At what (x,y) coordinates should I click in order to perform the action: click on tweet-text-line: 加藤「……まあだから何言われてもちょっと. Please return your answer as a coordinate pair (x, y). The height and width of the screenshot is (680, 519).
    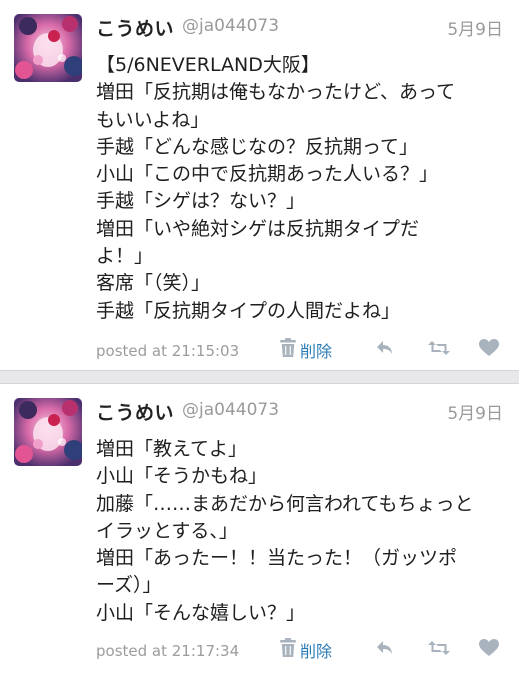
    Looking at the image, I should click on (285, 503).